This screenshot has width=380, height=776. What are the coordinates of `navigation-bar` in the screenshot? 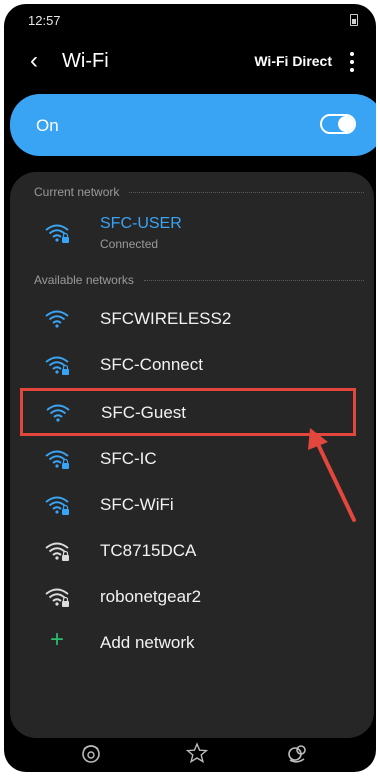 It's located at (190, 754).